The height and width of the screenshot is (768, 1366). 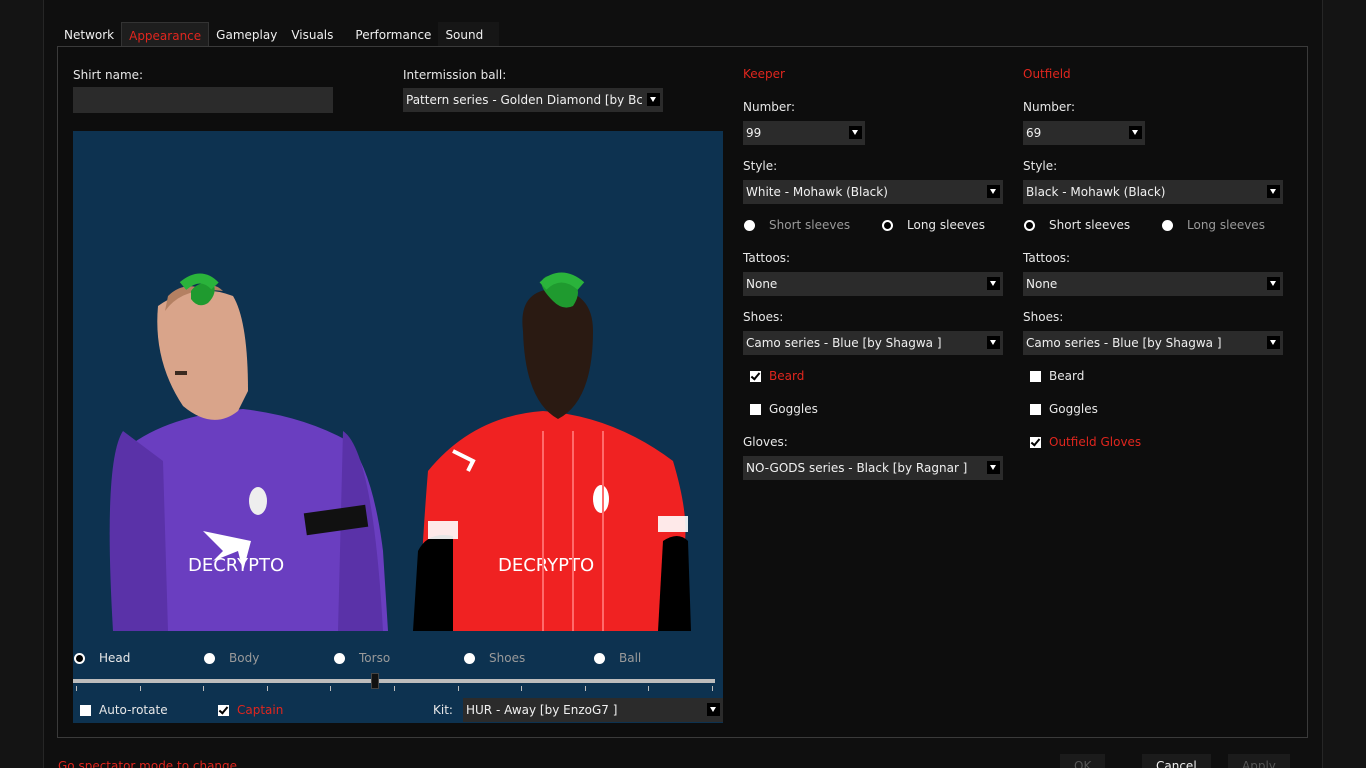 What do you see at coordinates (209, 658) in the screenshot?
I see `view-mode-body-radio` at bounding box center [209, 658].